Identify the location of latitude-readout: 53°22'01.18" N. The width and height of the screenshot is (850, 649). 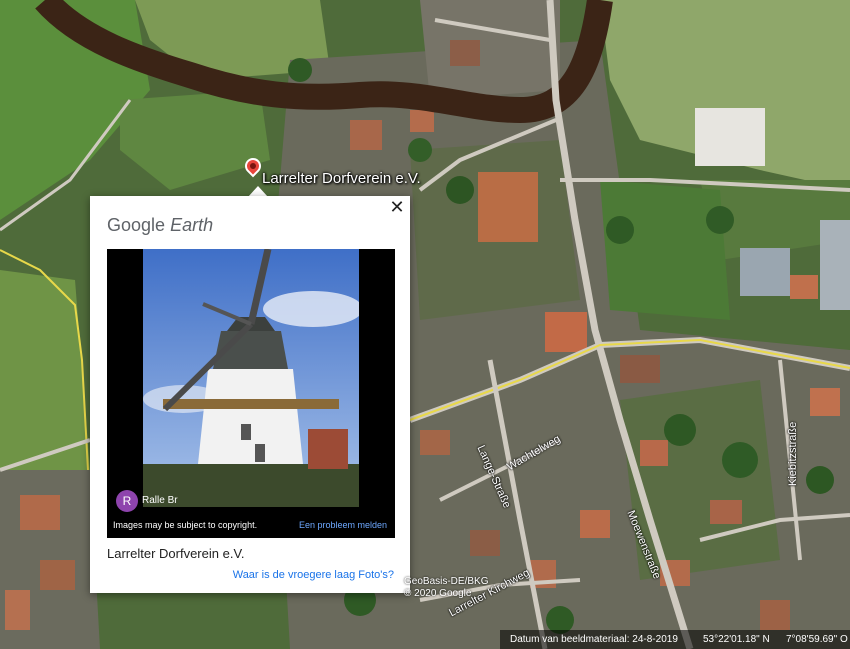
(736, 639).